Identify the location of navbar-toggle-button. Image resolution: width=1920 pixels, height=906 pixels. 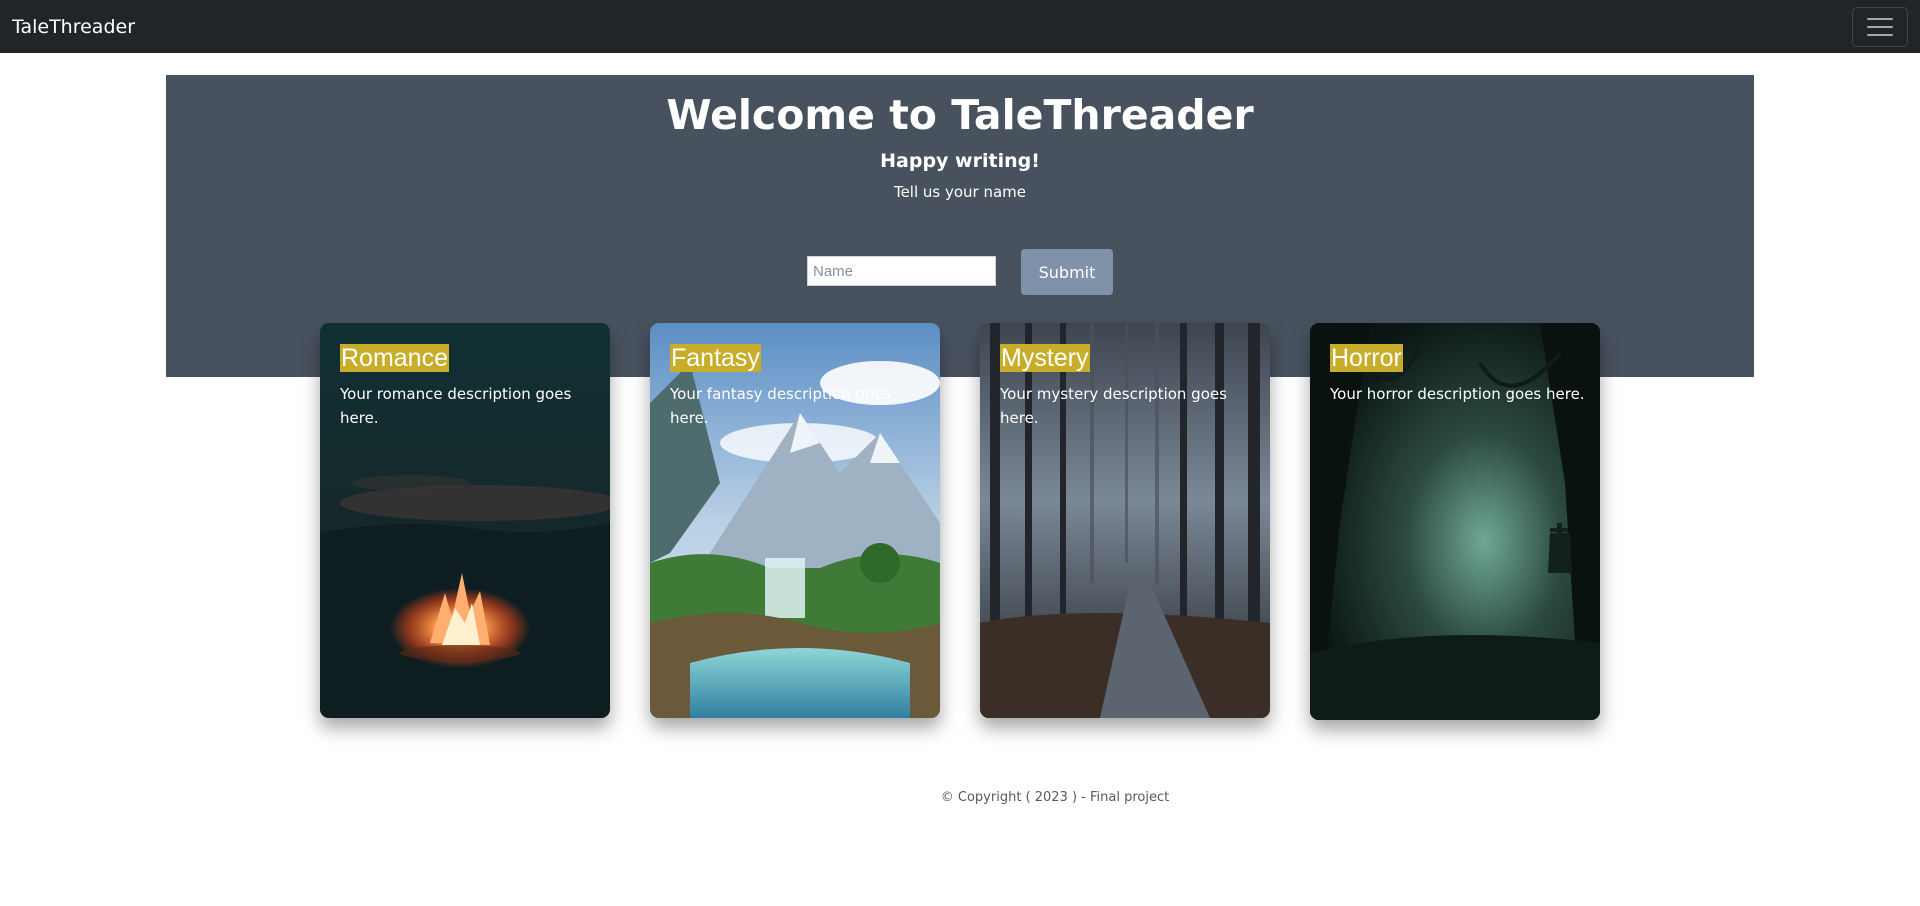
(1880, 26).